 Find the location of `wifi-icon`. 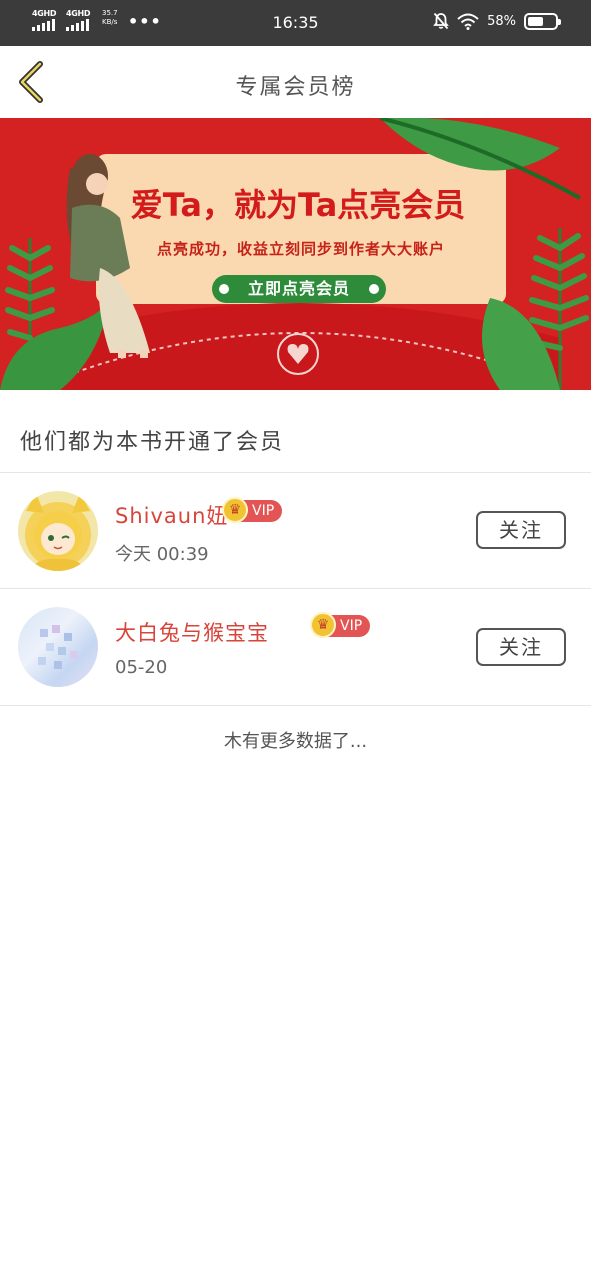

wifi-icon is located at coordinates (468, 21).